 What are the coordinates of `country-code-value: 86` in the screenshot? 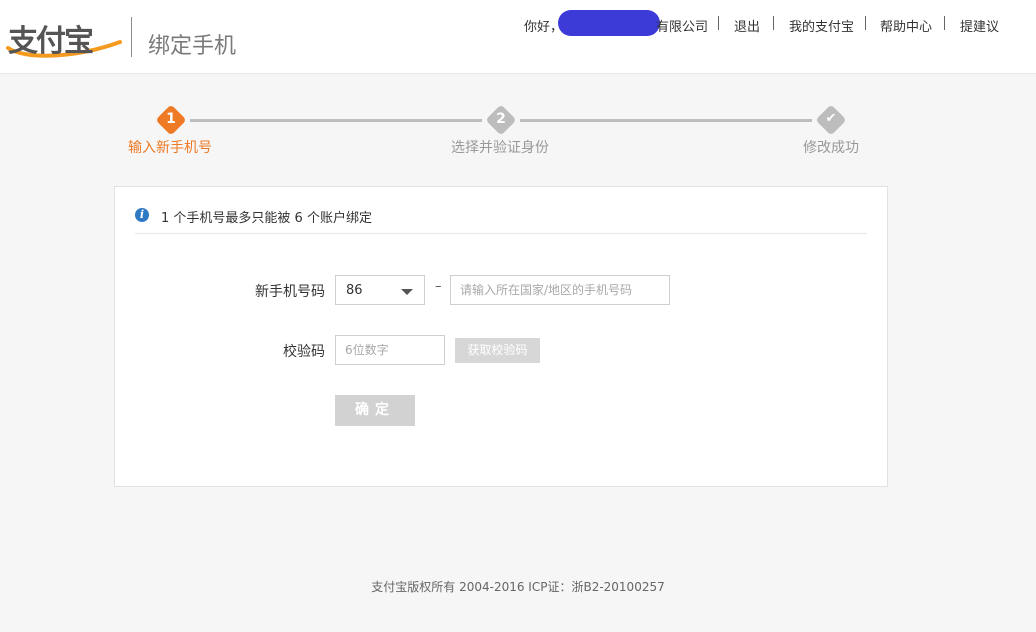 It's located at (354, 290).